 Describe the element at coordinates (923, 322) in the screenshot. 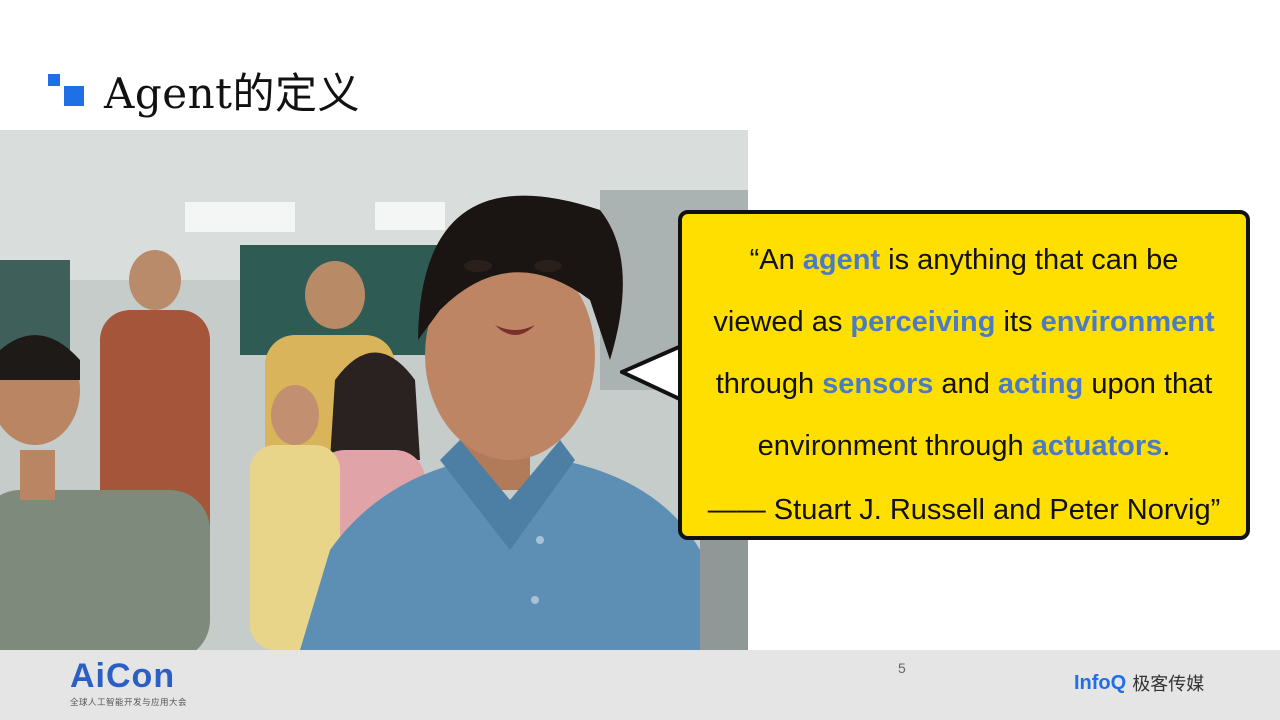

I see `quote-highlight: perceiving` at that location.